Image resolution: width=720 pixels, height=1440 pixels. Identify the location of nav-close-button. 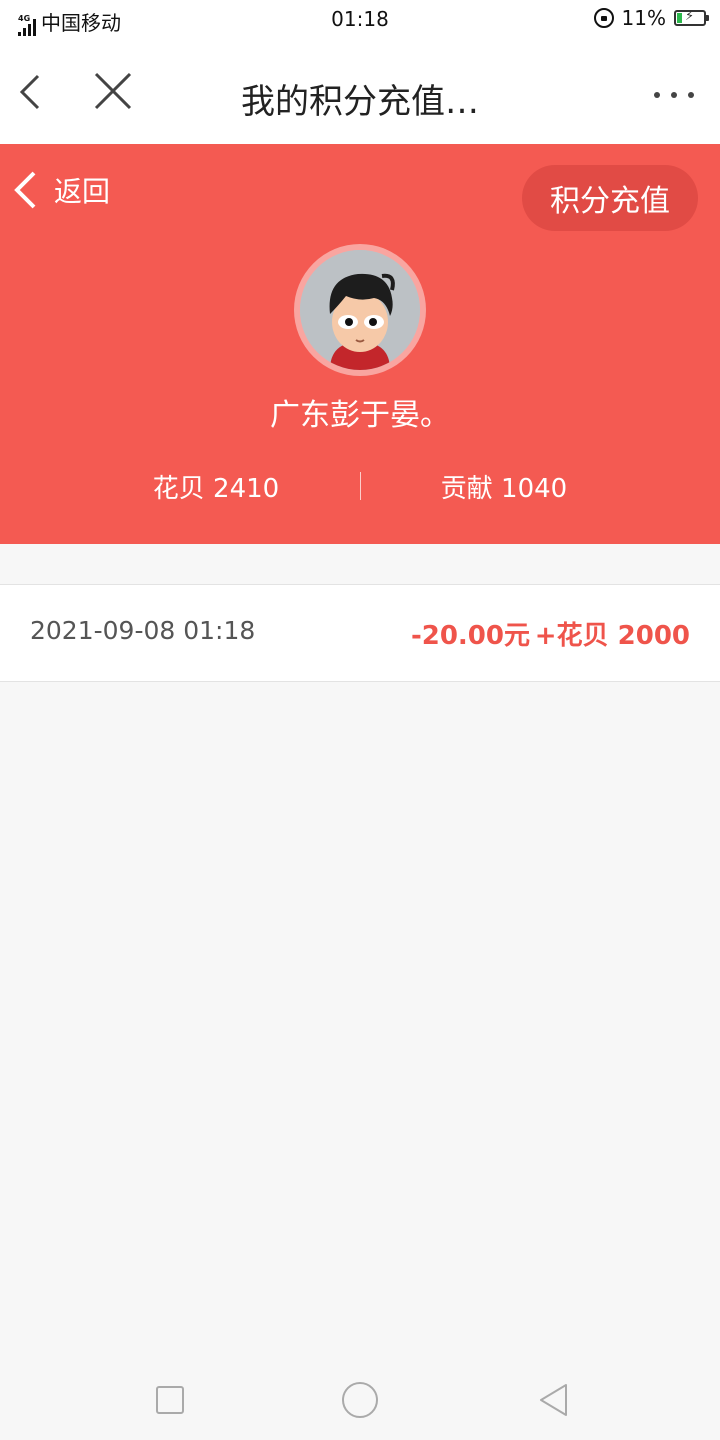
(112, 92).